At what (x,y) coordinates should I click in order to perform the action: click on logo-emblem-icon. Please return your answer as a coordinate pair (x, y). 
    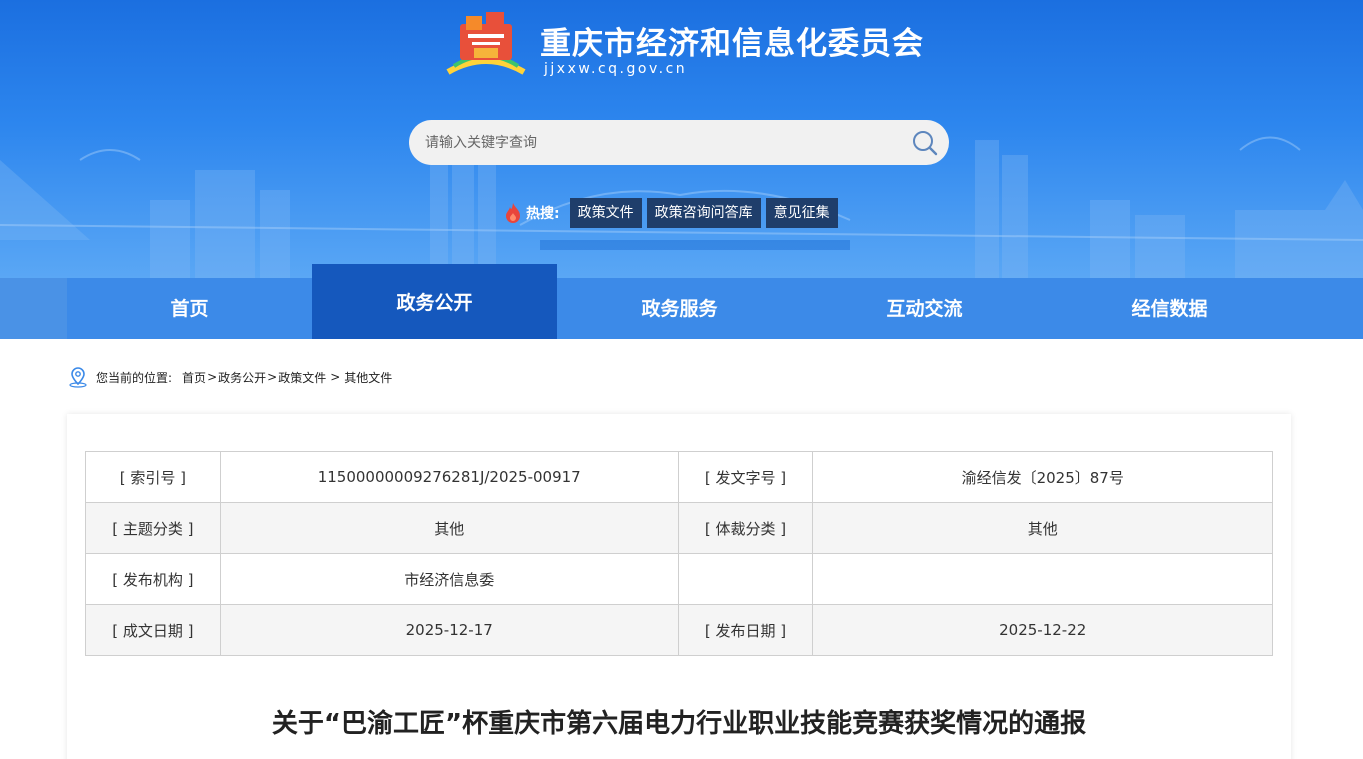
    Looking at the image, I should click on (486, 43).